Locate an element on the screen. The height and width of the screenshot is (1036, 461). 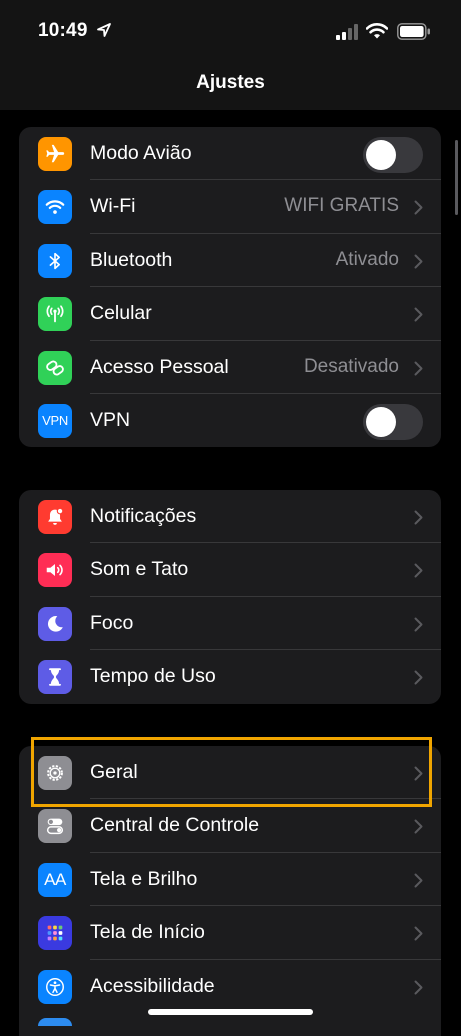
settings-row-modo-aviao: Modo Avião is located at coordinates (230, 154).